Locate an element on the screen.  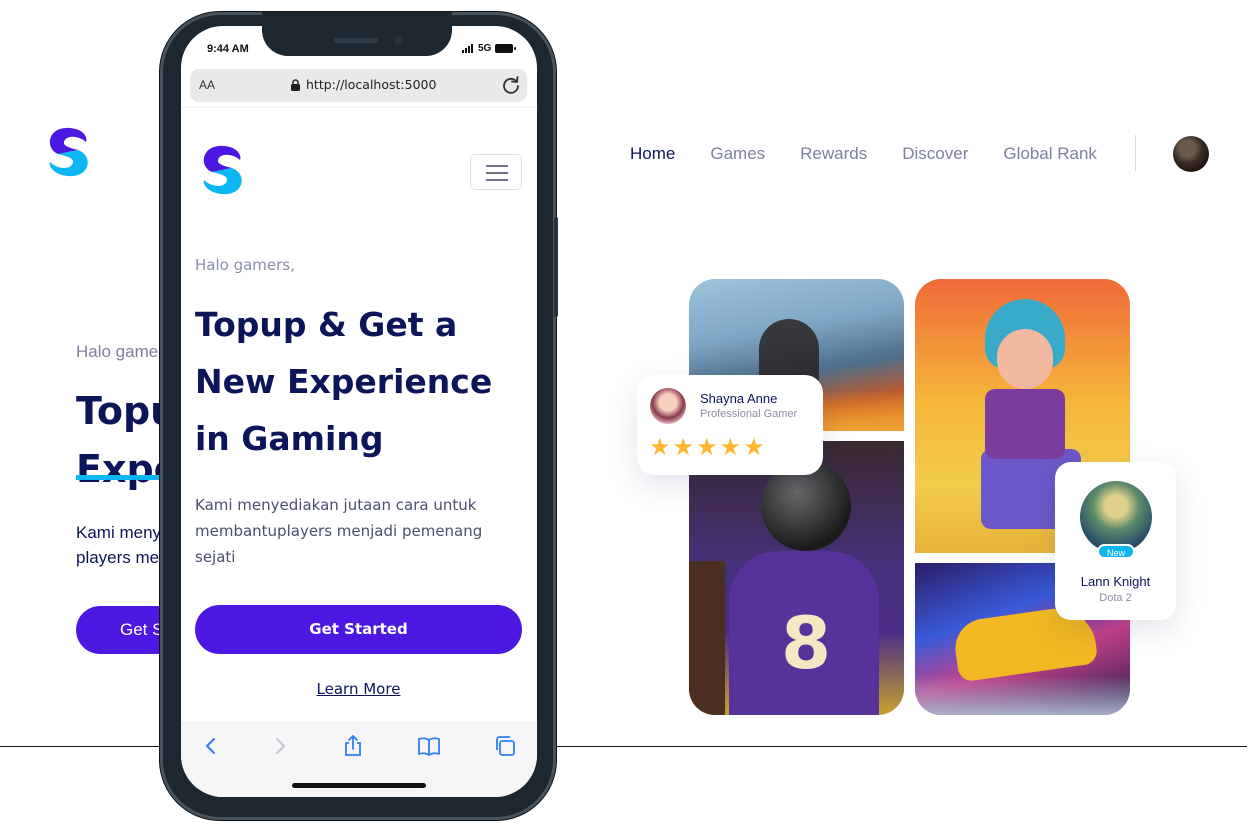
learn-more-link: Learn More is located at coordinates (358, 689).